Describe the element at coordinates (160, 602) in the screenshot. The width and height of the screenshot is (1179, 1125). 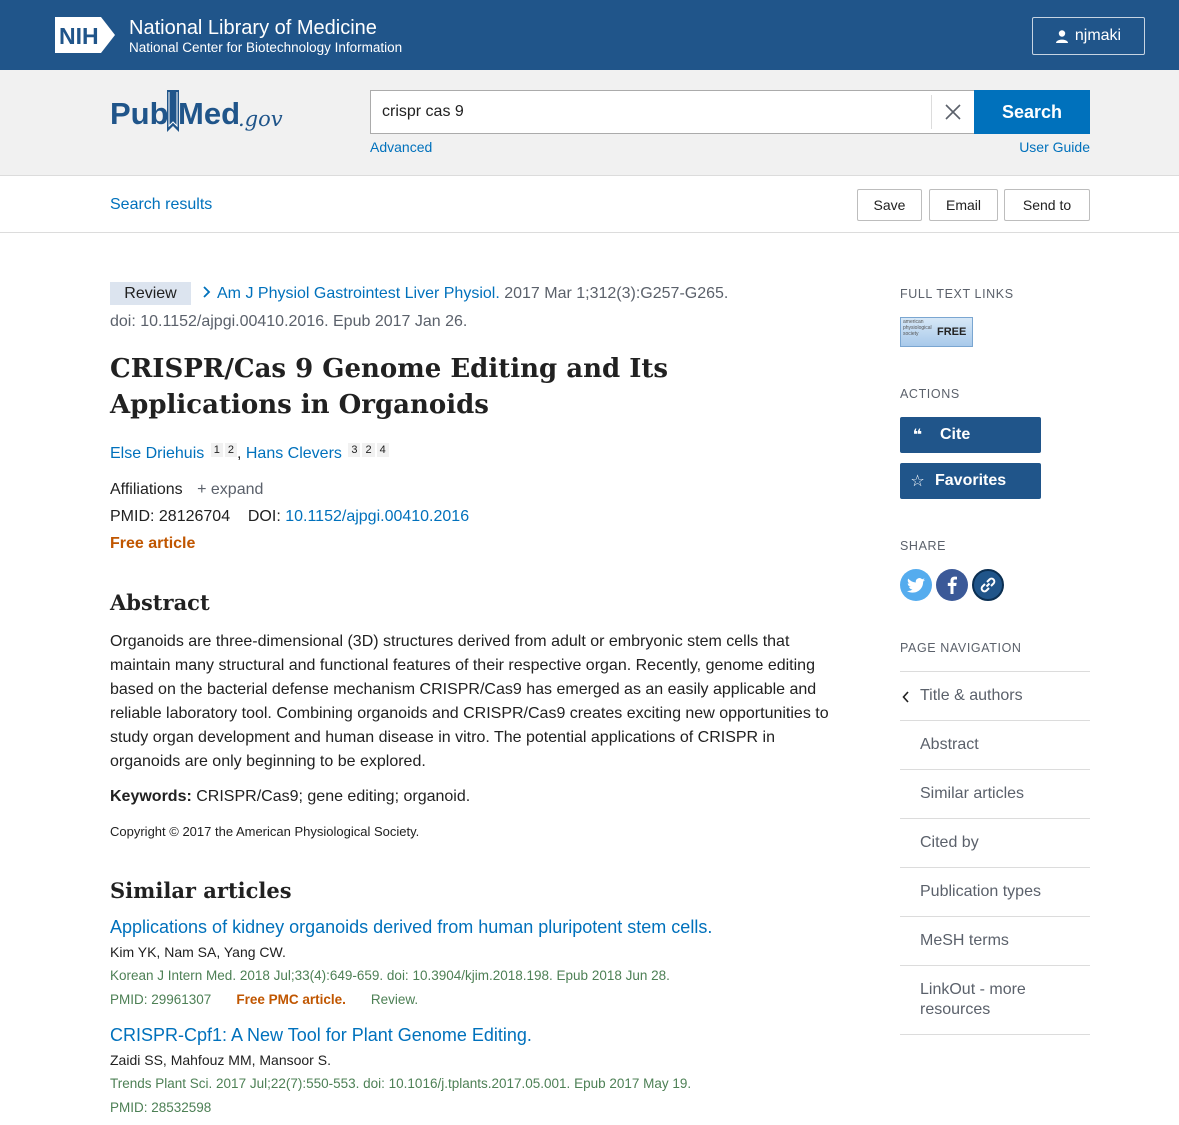
I see `abstract-heading: Abstract` at that location.